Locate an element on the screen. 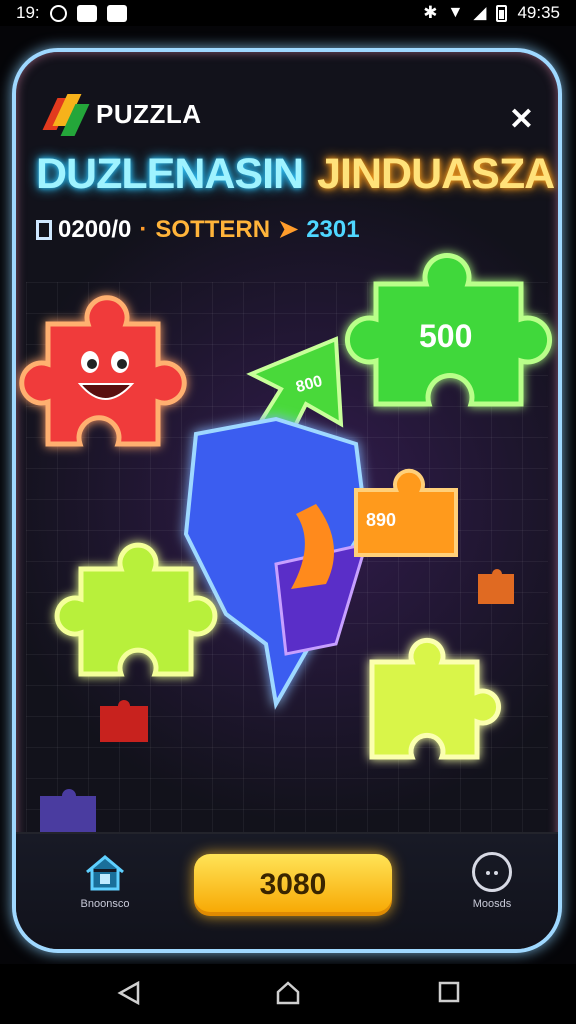  orange-piece-value: 890 is located at coordinates (381, 520).